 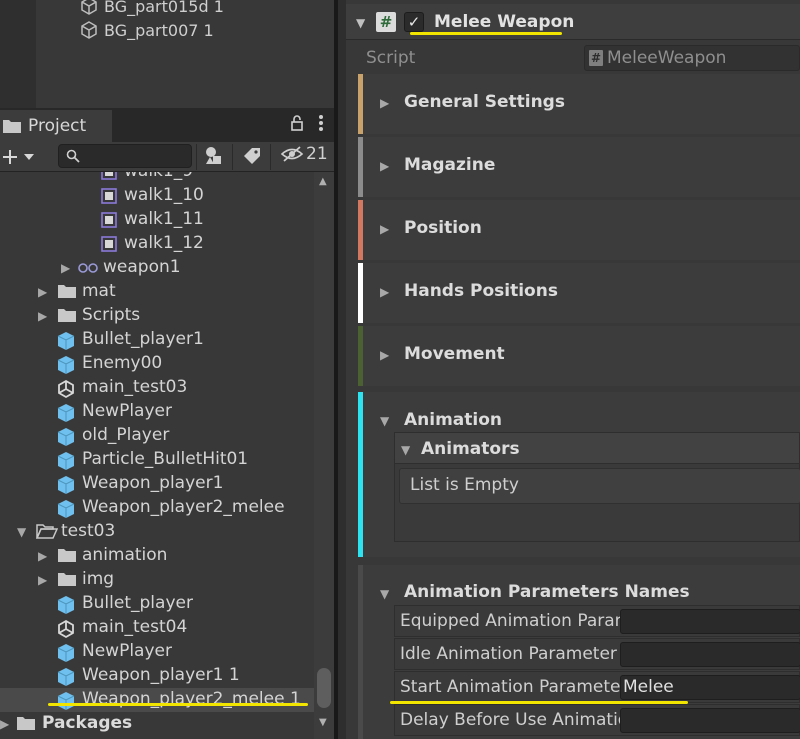 I want to click on scrollbar-thumb, so click(x=324, y=688).